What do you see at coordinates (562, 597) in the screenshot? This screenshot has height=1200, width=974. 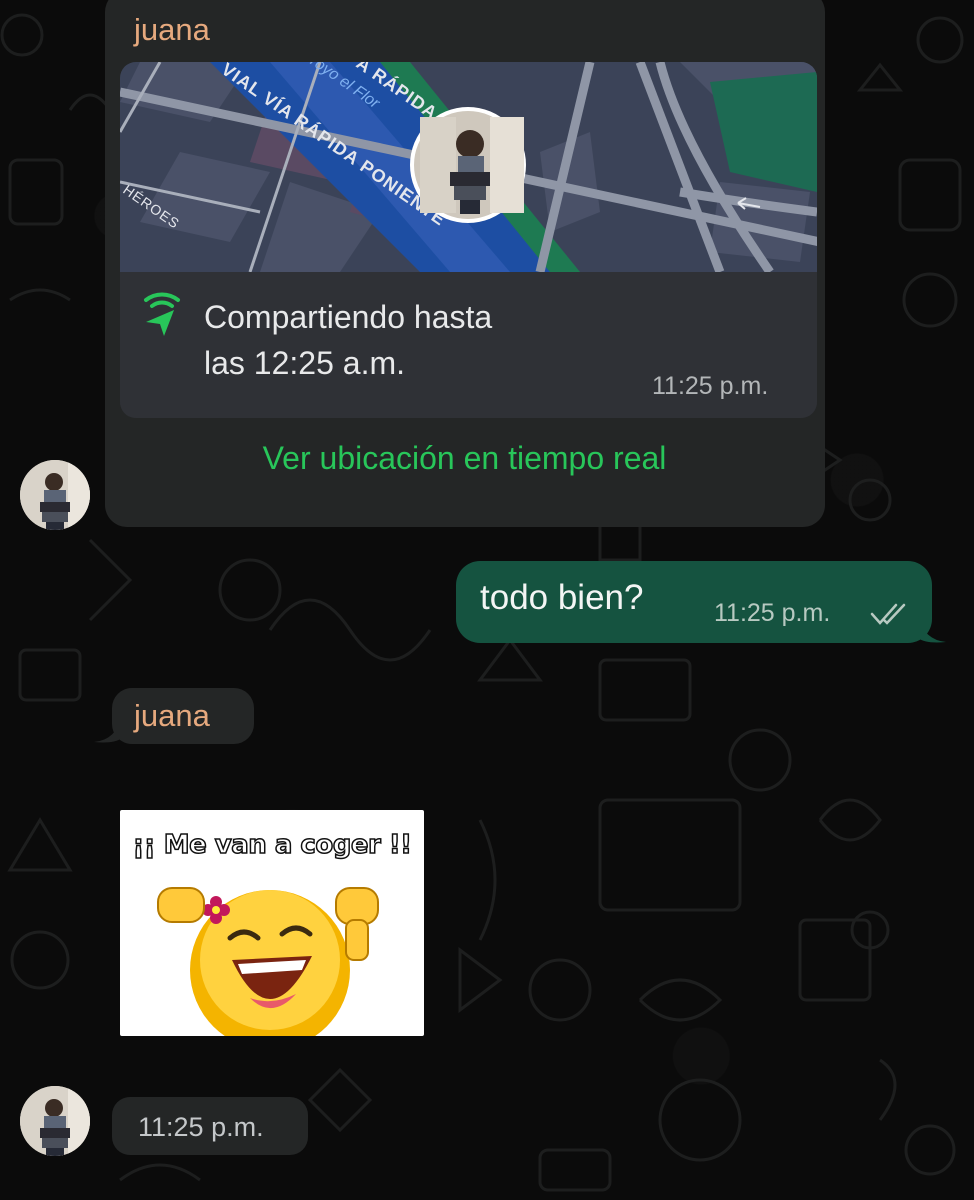 I see `message-text: todo bien?` at bounding box center [562, 597].